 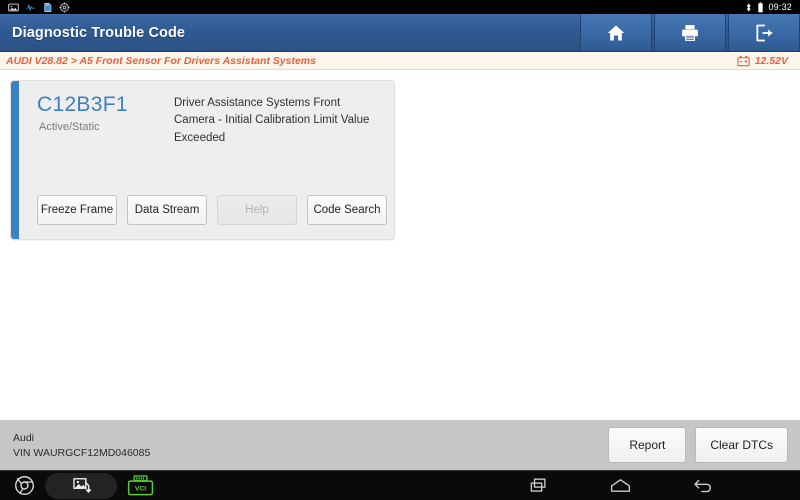 I want to click on screenshot-icon, so click(x=81, y=486).